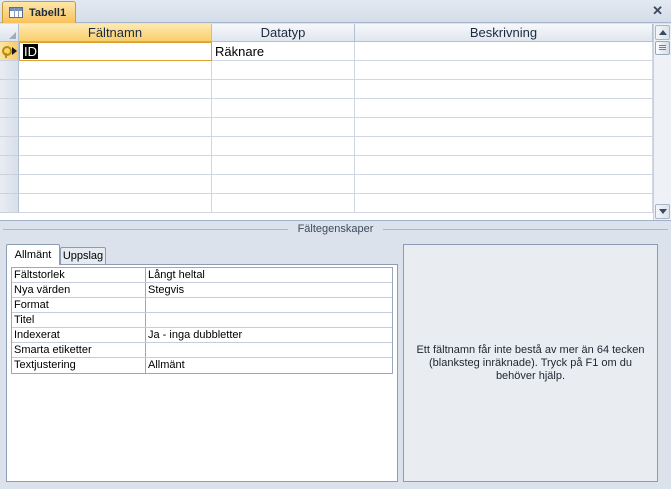 This screenshot has height=489, width=671. Describe the element at coordinates (30, 51) in the screenshot. I see `selected-text: ID` at that location.